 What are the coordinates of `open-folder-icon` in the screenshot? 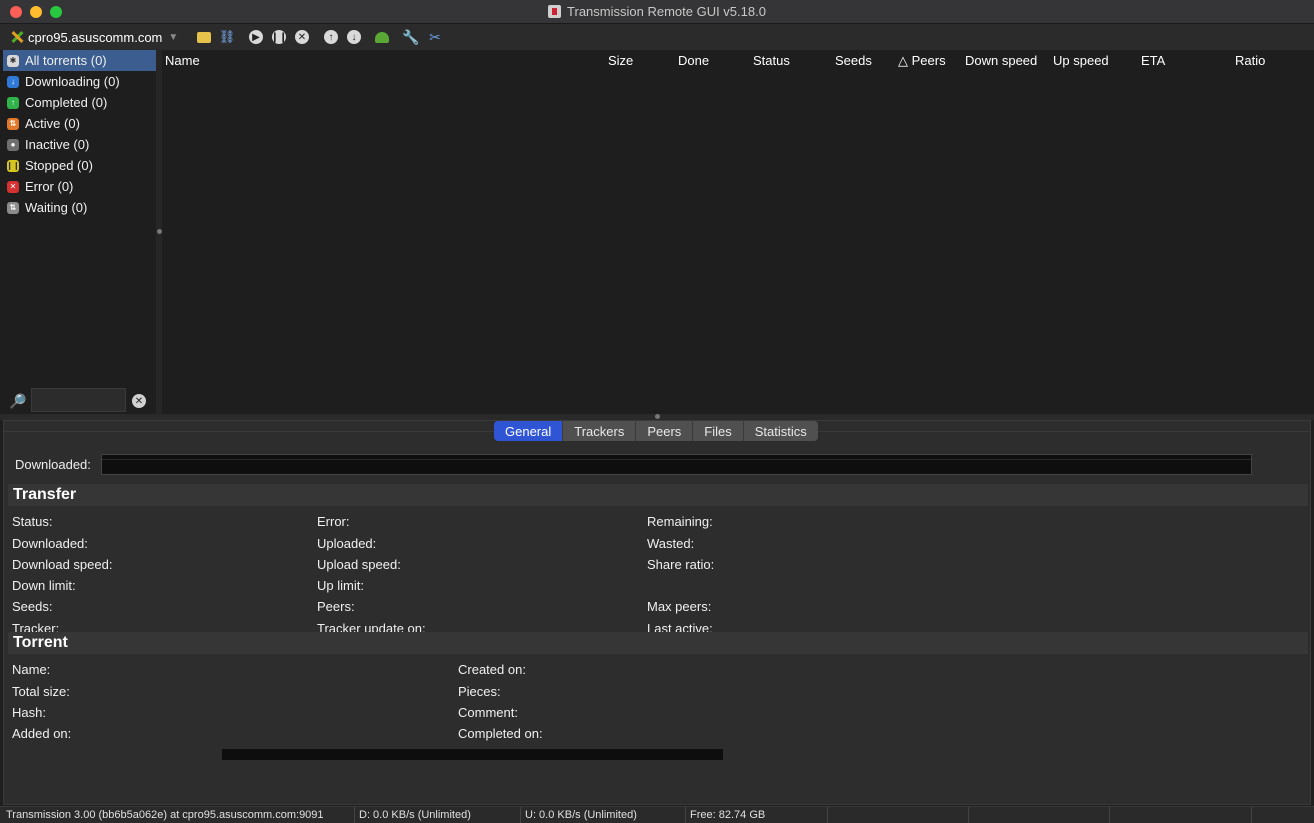 It's located at (204, 37).